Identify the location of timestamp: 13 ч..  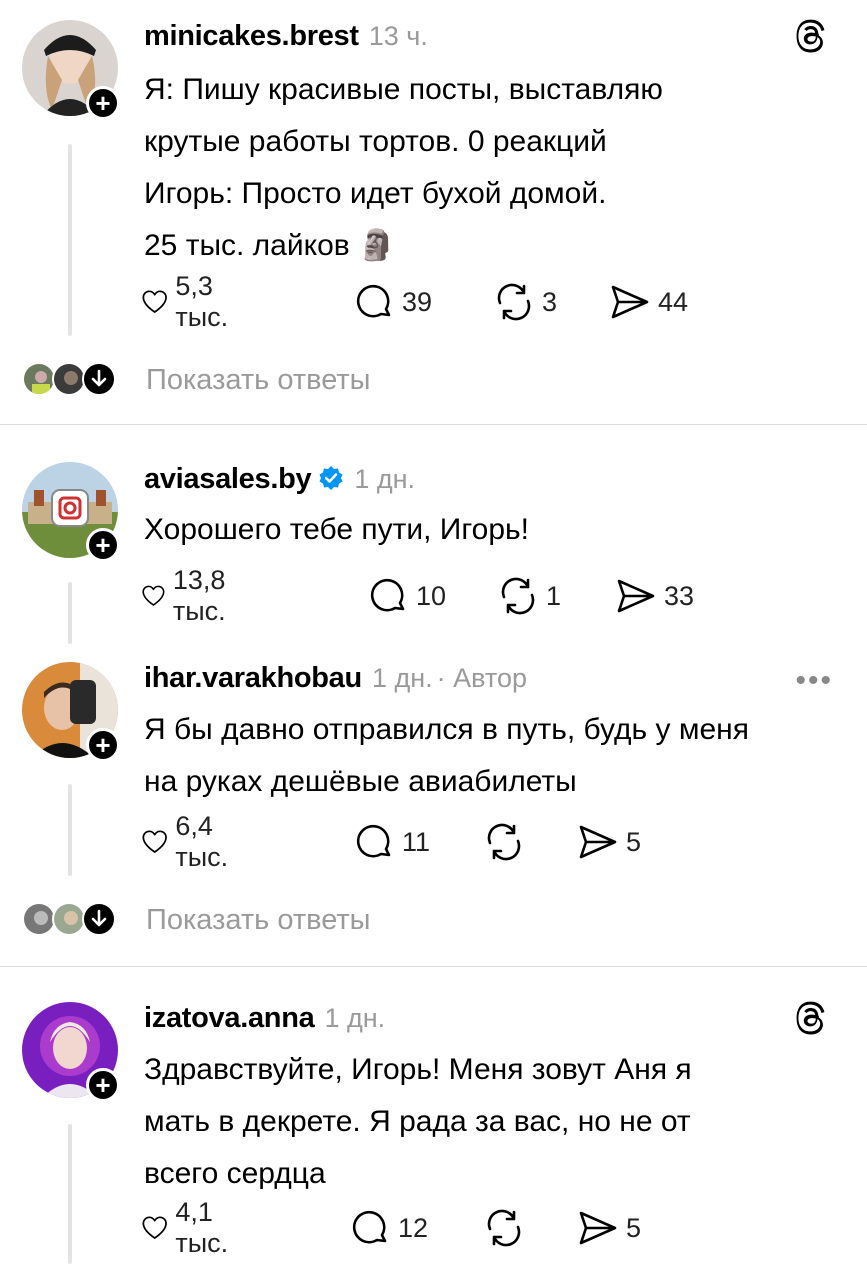
(398, 36).